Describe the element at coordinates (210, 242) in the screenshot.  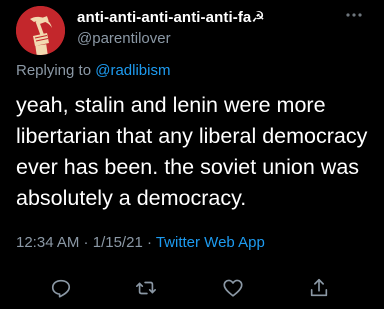
I see `tweet-source-link: Twitter Web App` at that location.